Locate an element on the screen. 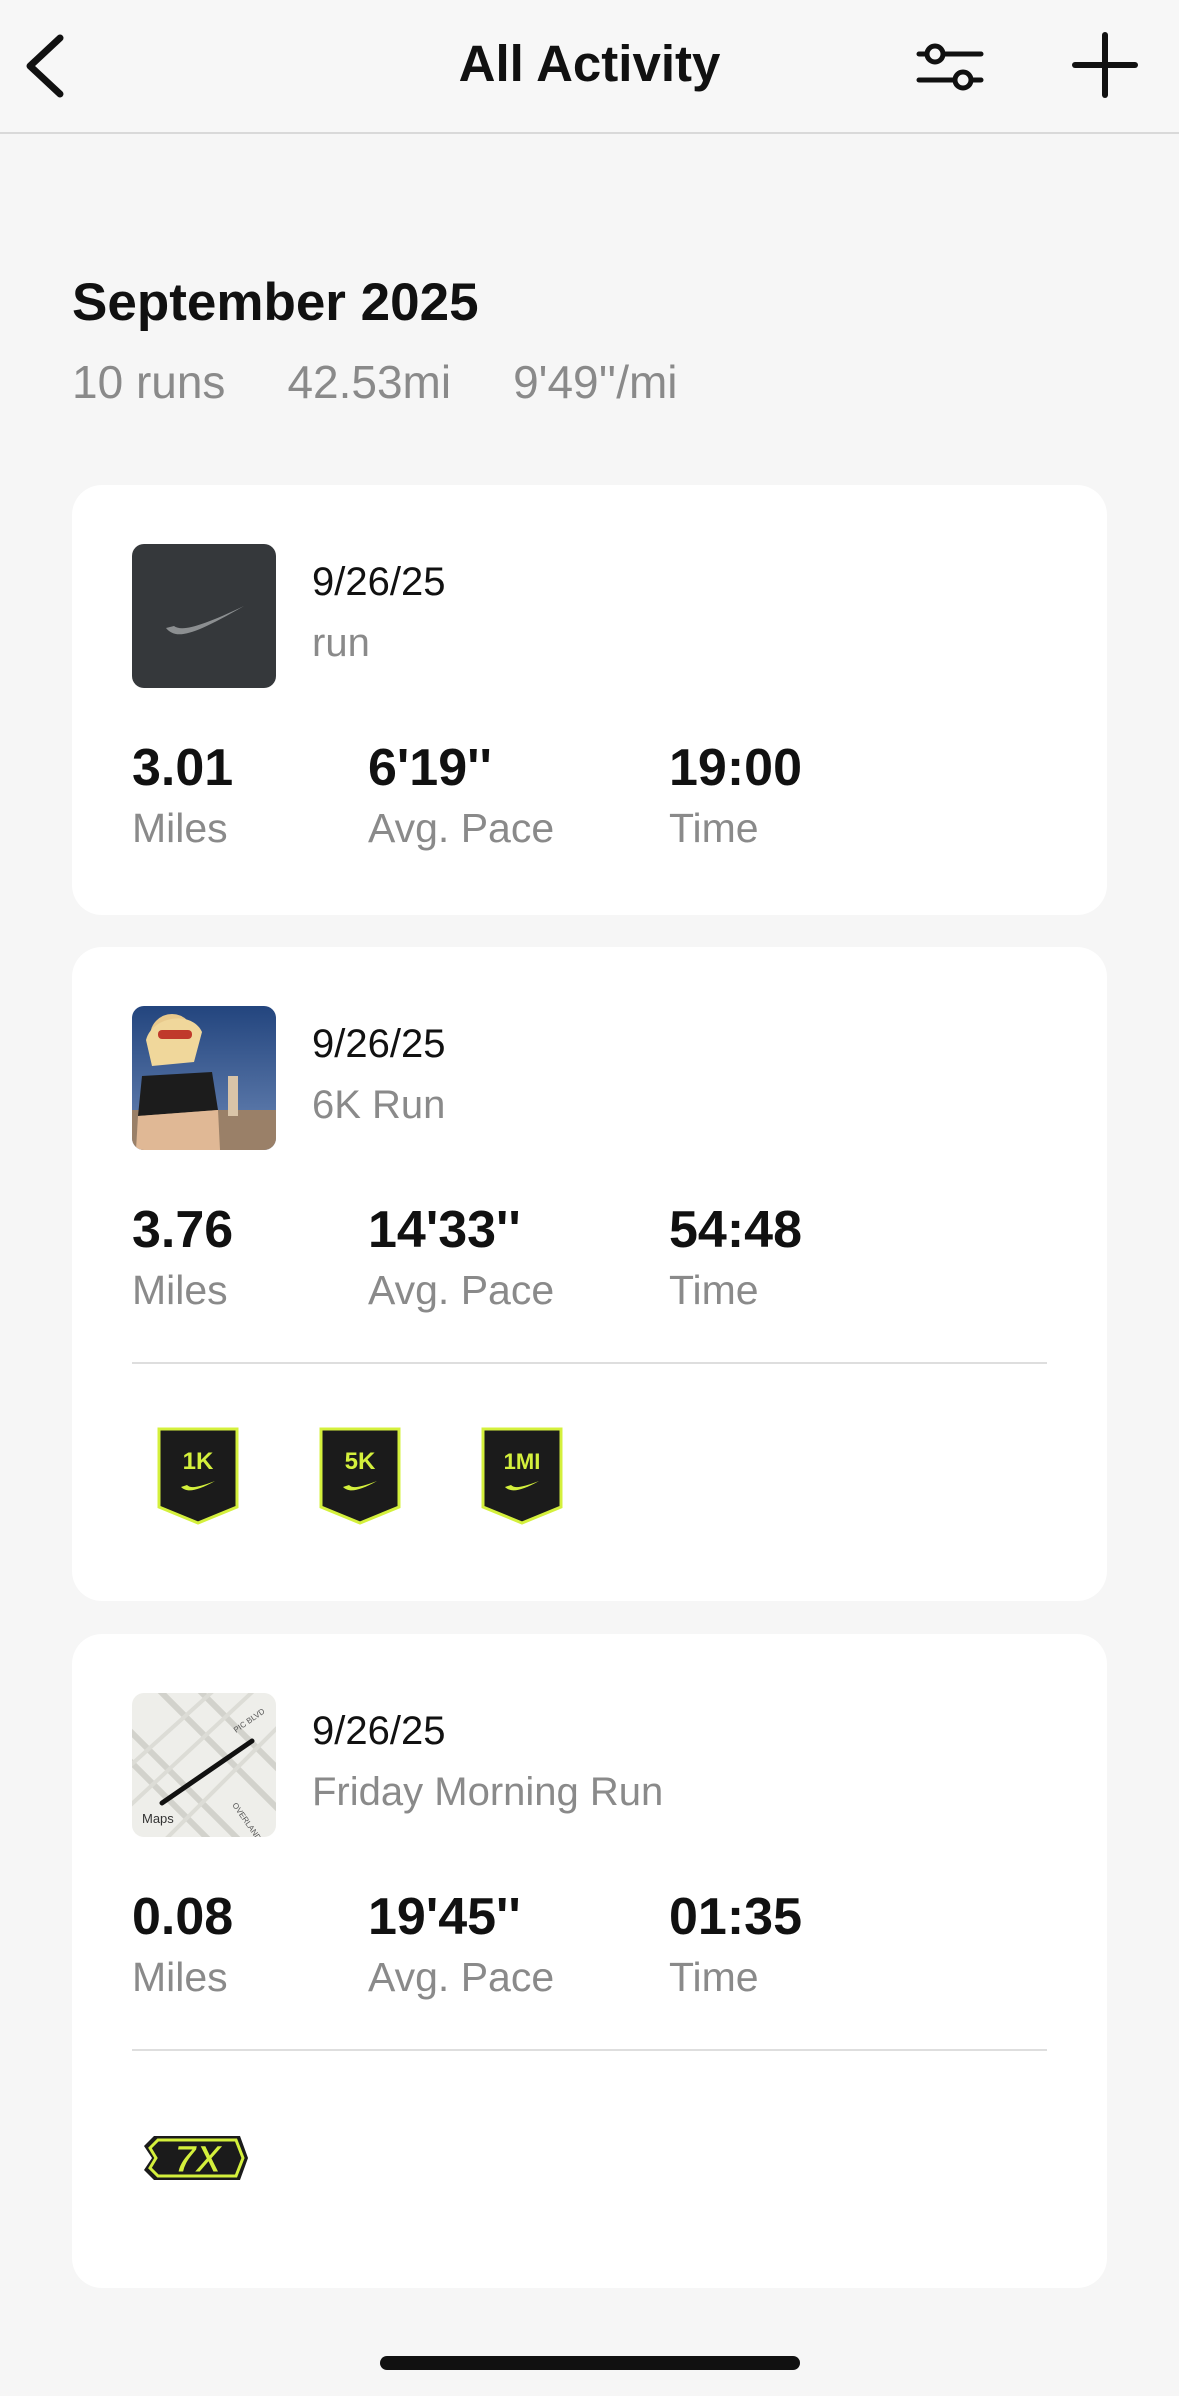  badge-1k-icon: 1K is located at coordinates (198, 1476).